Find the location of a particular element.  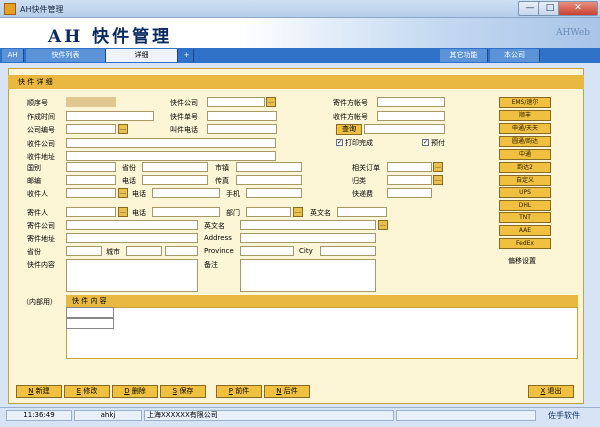

internal-grid is located at coordinates (322, 333).